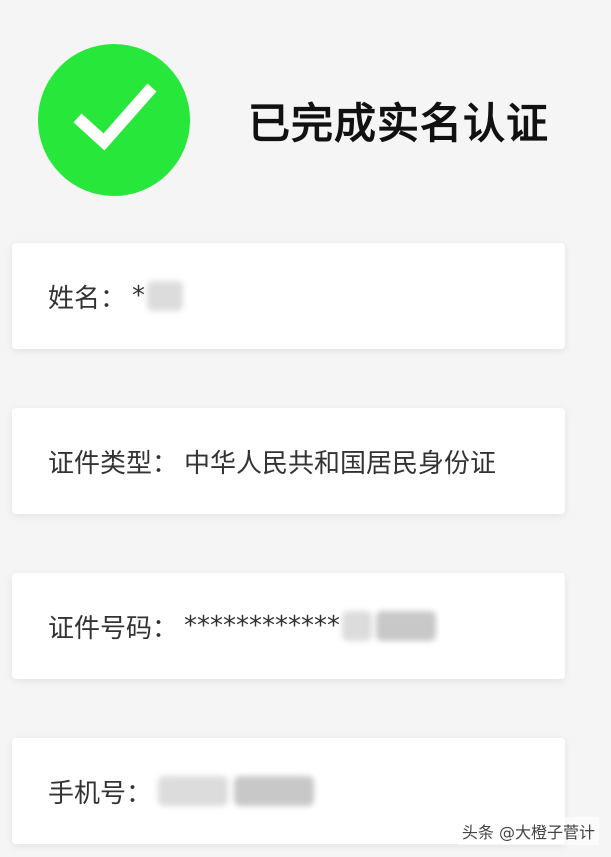  I want to click on id-number-label: 证件号码：, so click(113, 628).